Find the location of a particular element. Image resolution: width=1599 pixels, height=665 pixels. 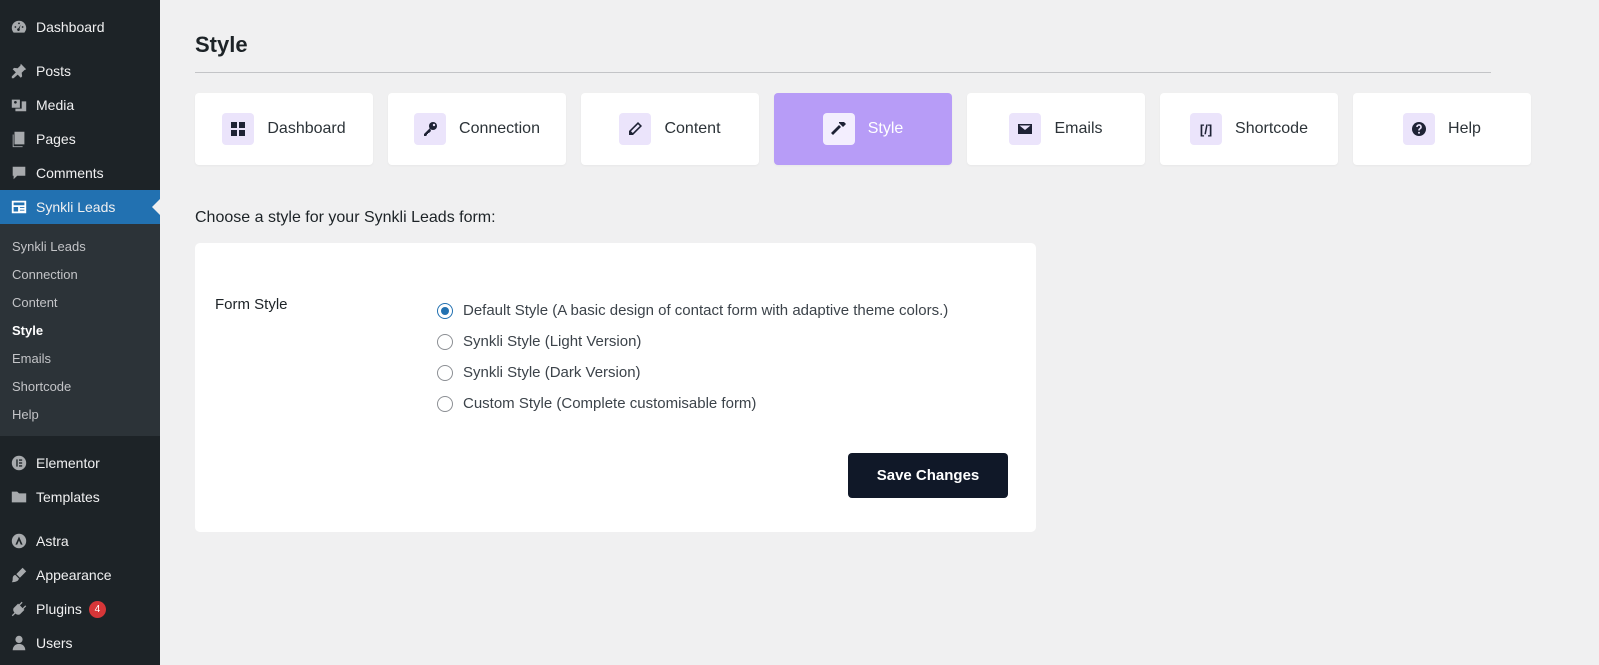

folder-icon is located at coordinates (19, 497).